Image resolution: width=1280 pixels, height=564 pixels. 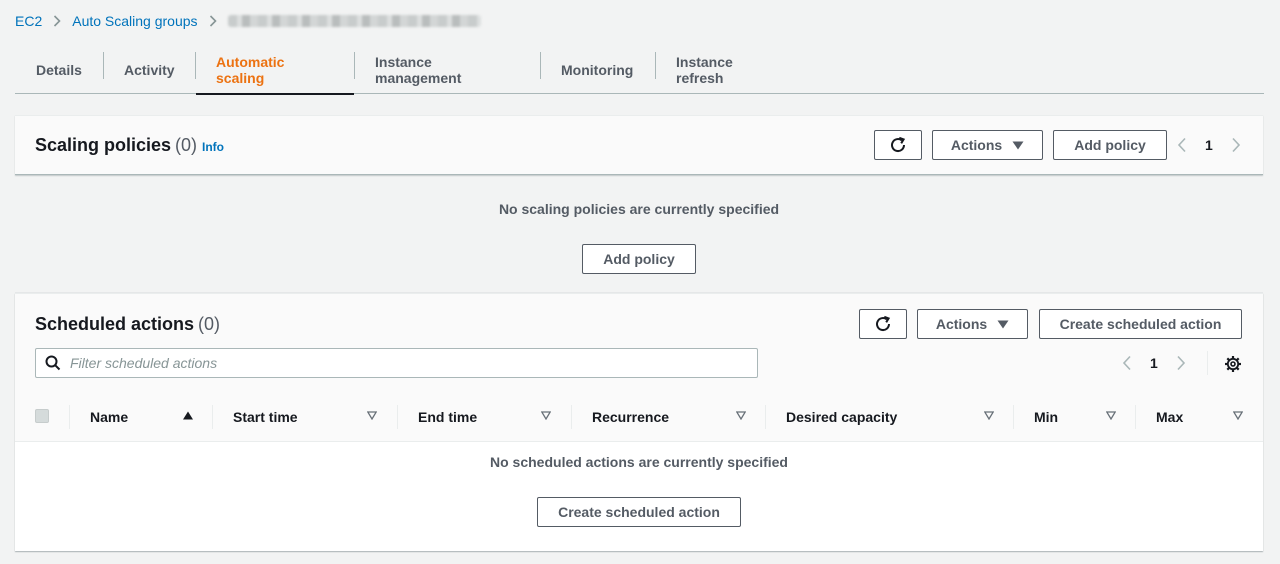 I want to click on scaling-policies-title: Scaling policies (0), so click(x=116, y=145).